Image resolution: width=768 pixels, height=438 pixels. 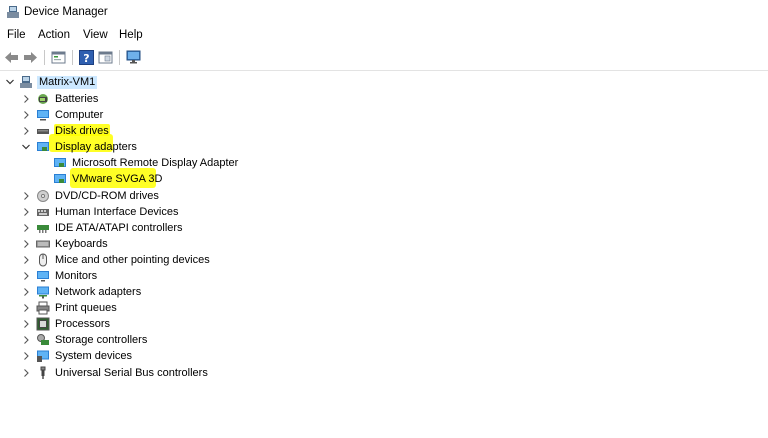 I want to click on computer-root-icon, so click(x=26, y=82).